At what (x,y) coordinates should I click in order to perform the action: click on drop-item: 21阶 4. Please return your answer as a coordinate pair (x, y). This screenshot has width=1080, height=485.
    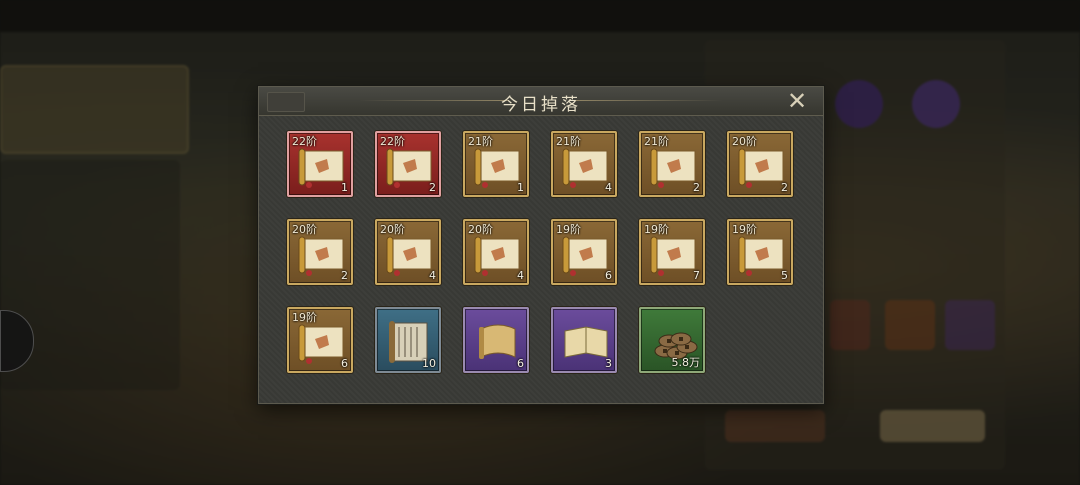
    Looking at the image, I should click on (584, 164).